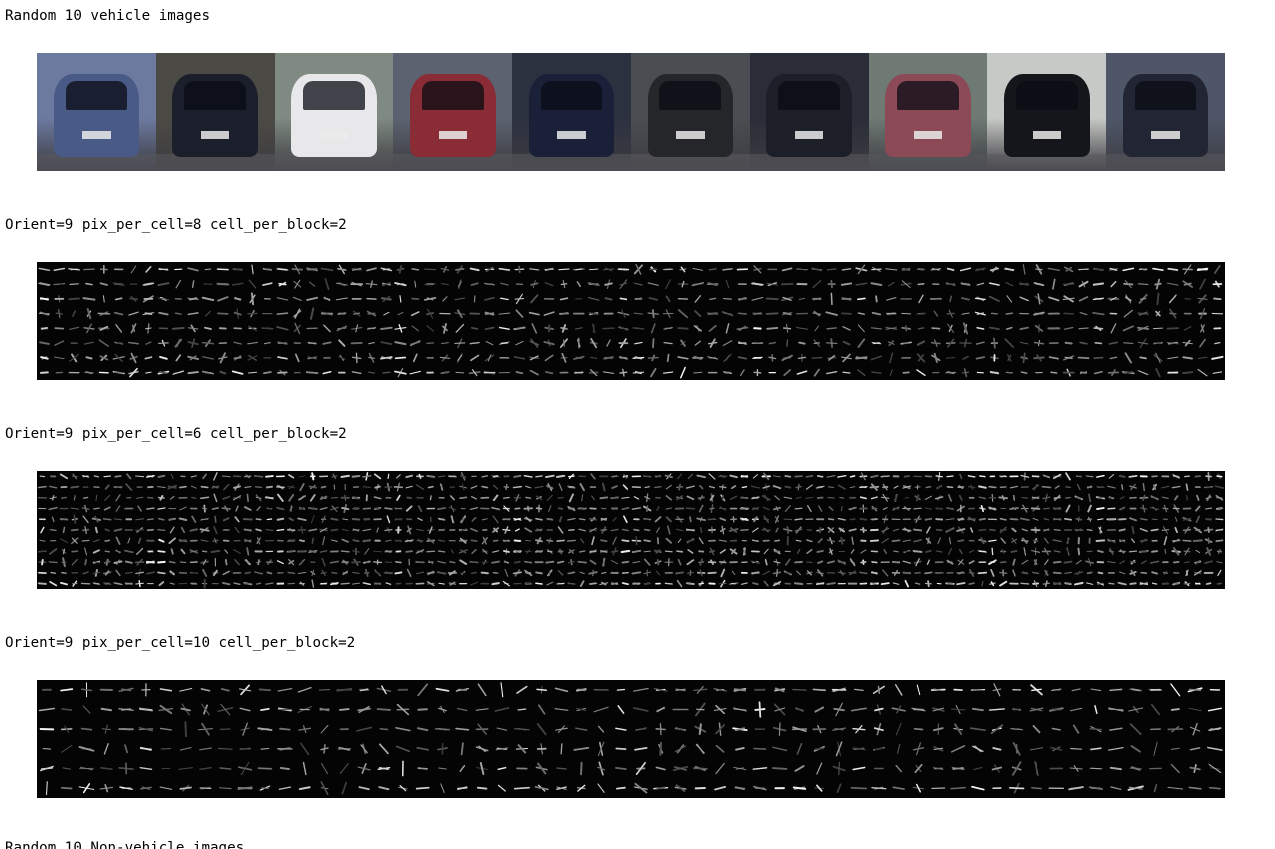  I want to click on nonvehicle-images-heading: Random 10 Non-vehicle images, so click(125, 844).